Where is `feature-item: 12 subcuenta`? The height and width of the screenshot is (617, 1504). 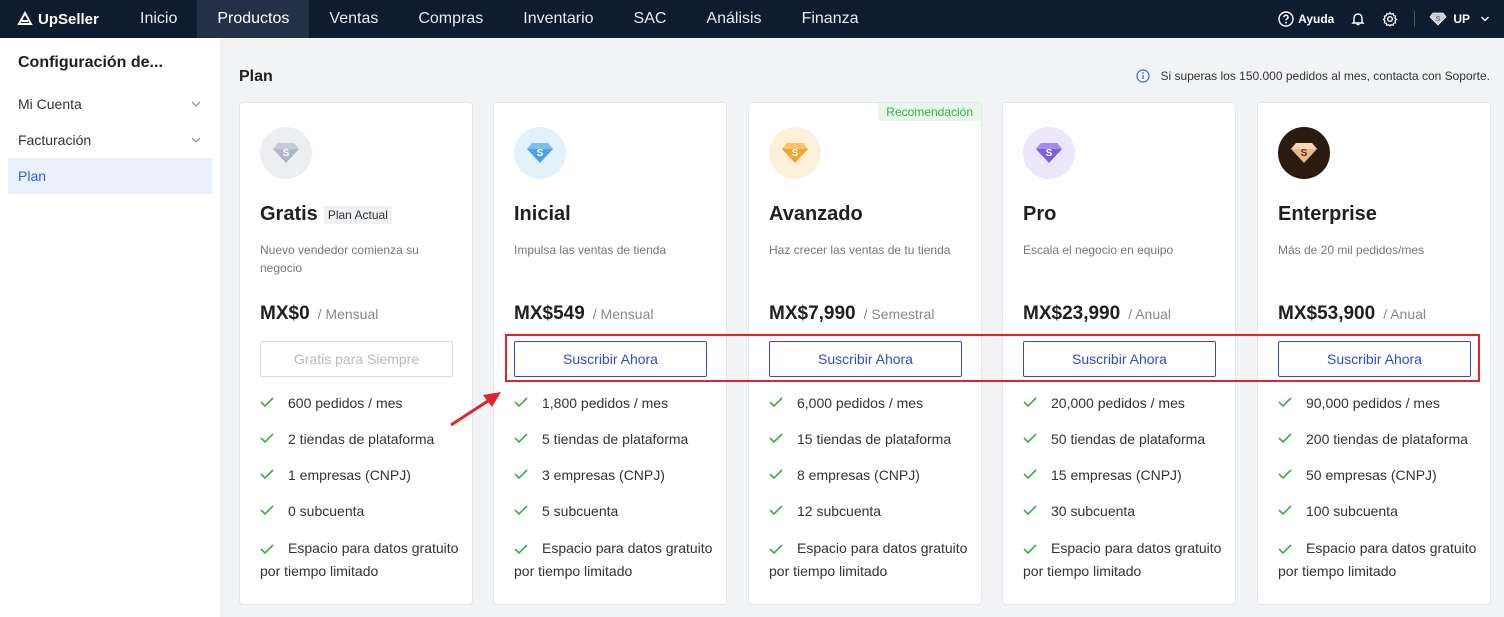
feature-item: 12 subcuenta is located at coordinates (874, 519).